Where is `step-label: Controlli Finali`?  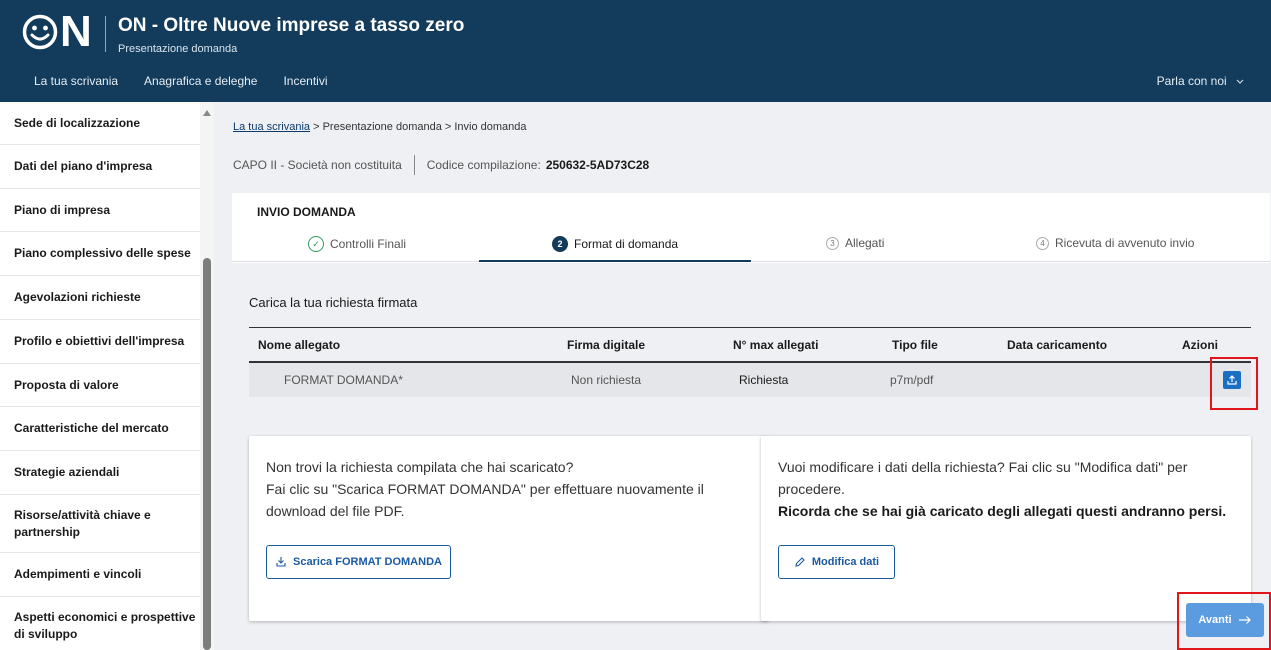
step-label: Controlli Finali is located at coordinates (368, 244).